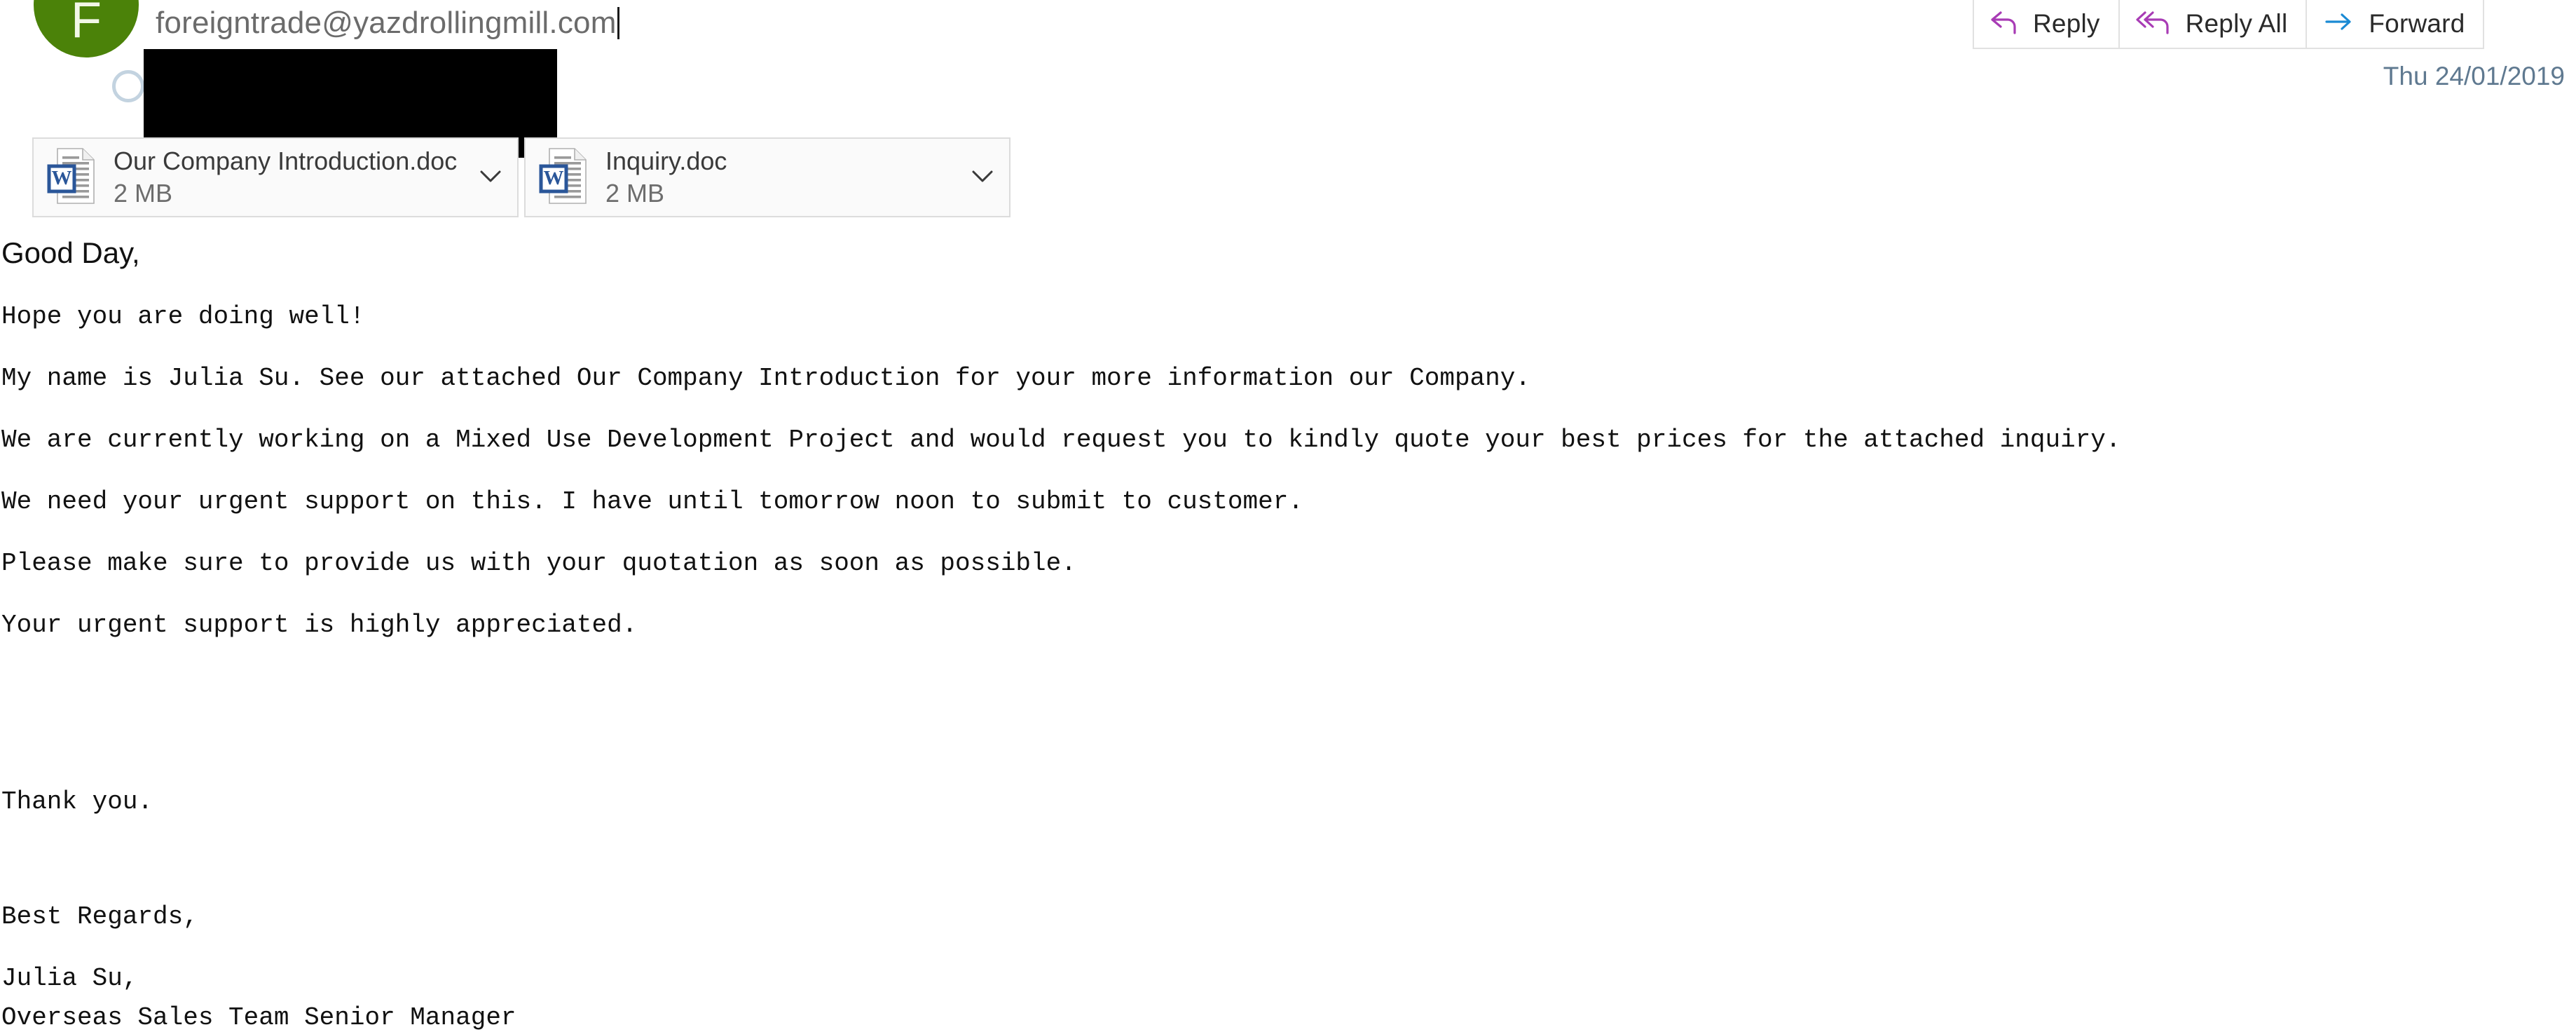  I want to click on signature-name: Julia Su,, so click(70, 978).